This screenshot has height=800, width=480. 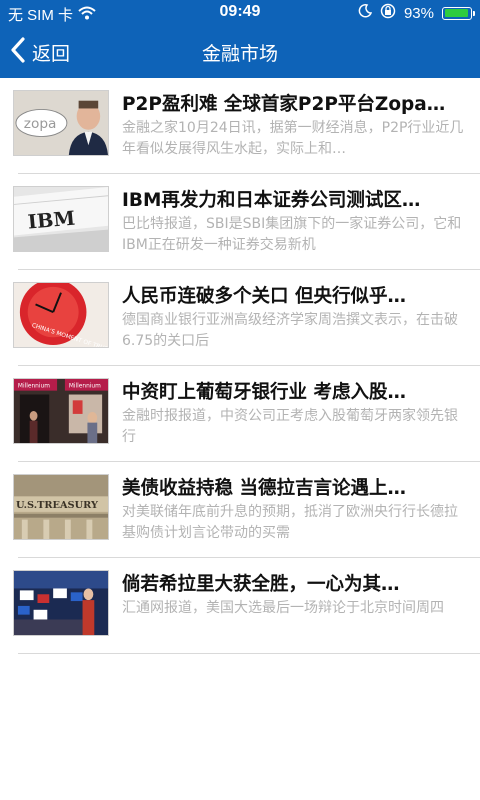 What do you see at coordinates (388, 13) in the screenshot?
I see `rotation-lock-icon` at bounding box center [388, 13].